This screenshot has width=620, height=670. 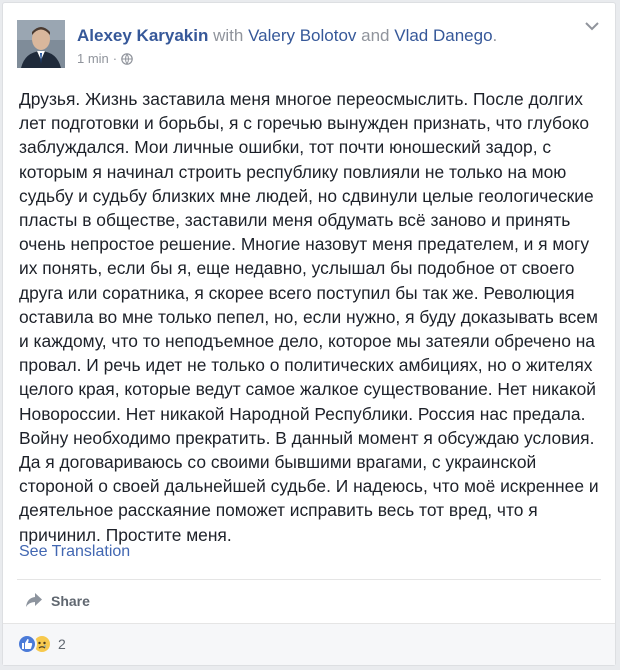 What do you see at coordinates (127, 58) in the screenshot?
I see `globe-icon` at bounding box center [127, 58].